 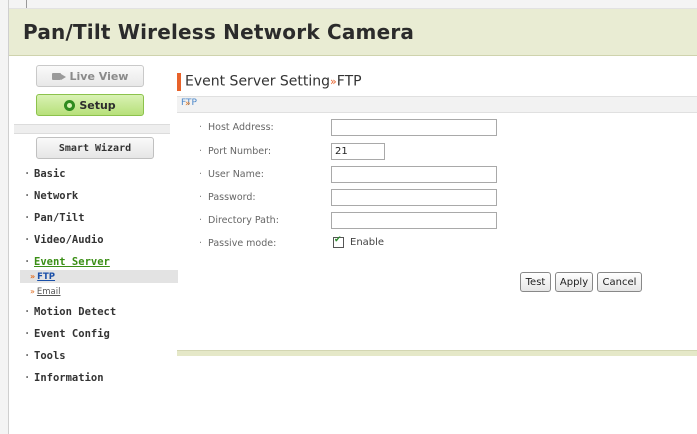 What do you see at coordinates (179, 81) in the screenshot?
I see `title-accent-bar` at bounding box center [179, 81].